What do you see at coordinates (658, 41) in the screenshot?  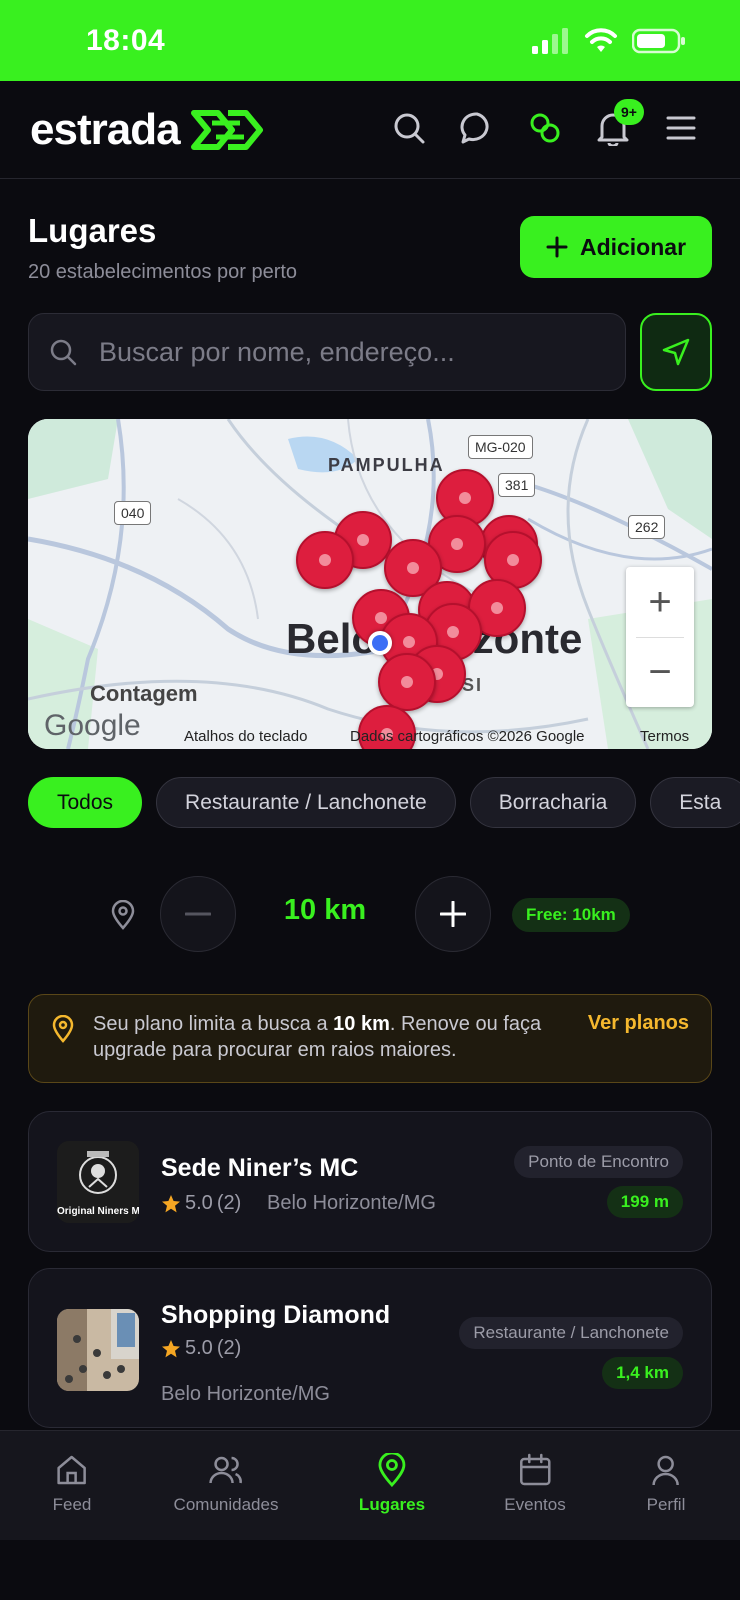 I see `battery-icon` at bounding box center [658, 41].